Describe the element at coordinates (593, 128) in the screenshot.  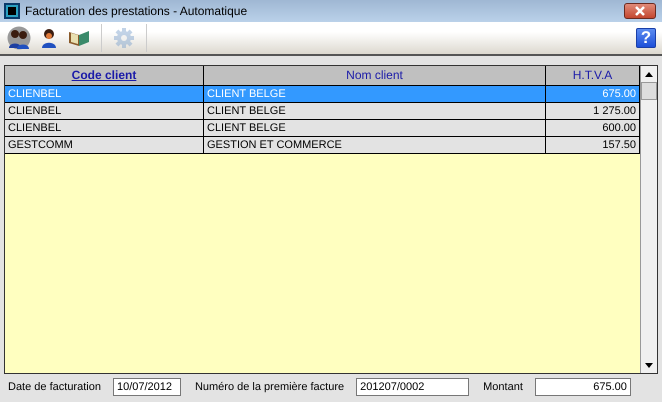
I see `table-cell: 600.00` at that location.